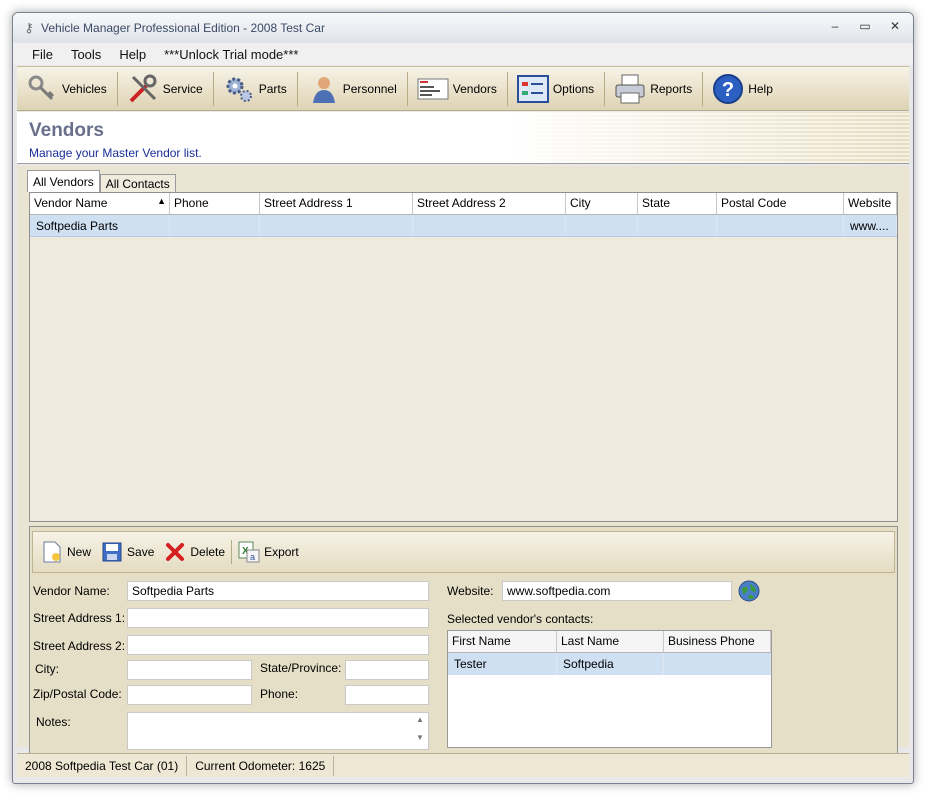  I want to click on col-last-name: Last Name, so click(610, 641).